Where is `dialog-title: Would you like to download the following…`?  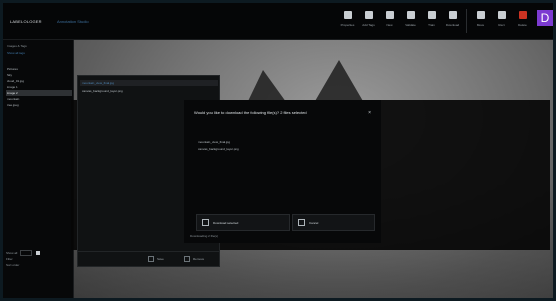 dialog-title: Would you like to download the following… is located at coordinates (250, 112).